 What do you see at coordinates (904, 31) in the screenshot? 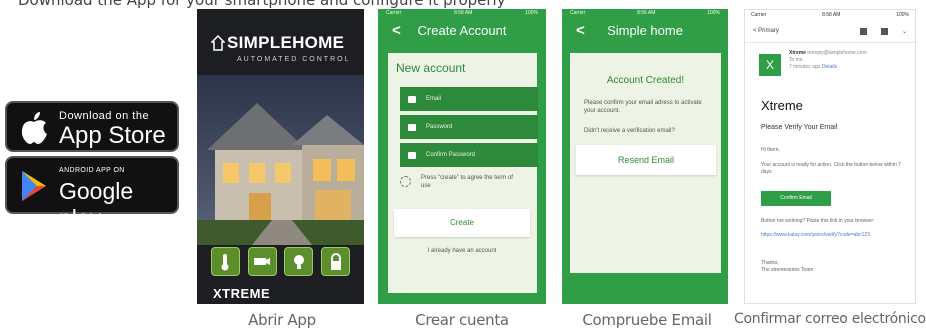
I see `chevron-down-icon: ⌄` at bounding box center [904, 31].